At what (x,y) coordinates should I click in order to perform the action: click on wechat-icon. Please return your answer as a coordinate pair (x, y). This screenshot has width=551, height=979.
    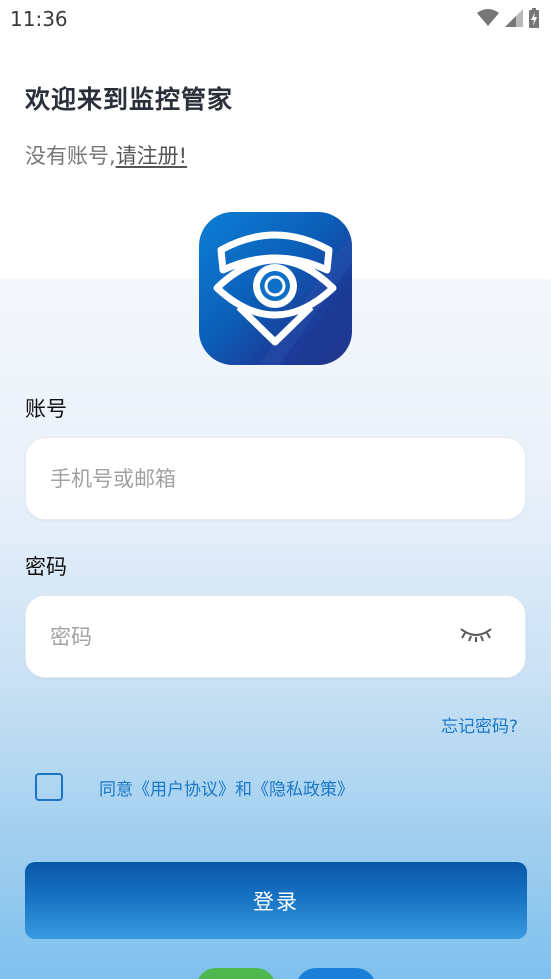
    Looking at the image, I should click on (236, 973).